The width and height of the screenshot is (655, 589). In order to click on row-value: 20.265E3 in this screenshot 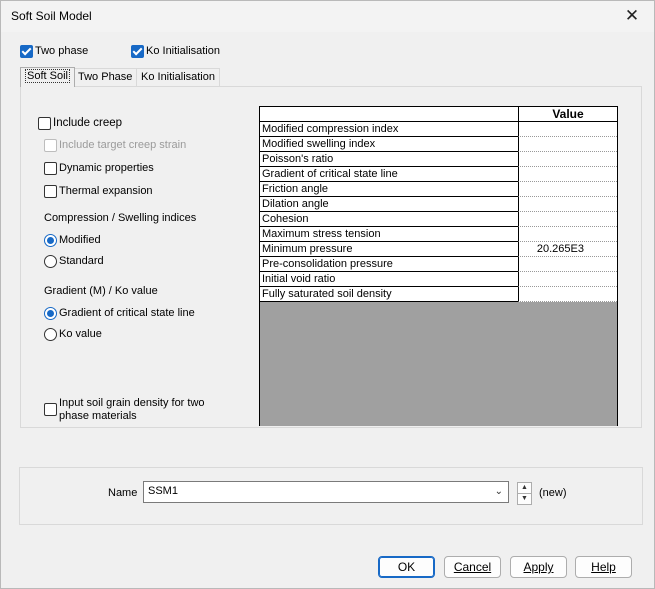, I will do `click(567, 249)`.